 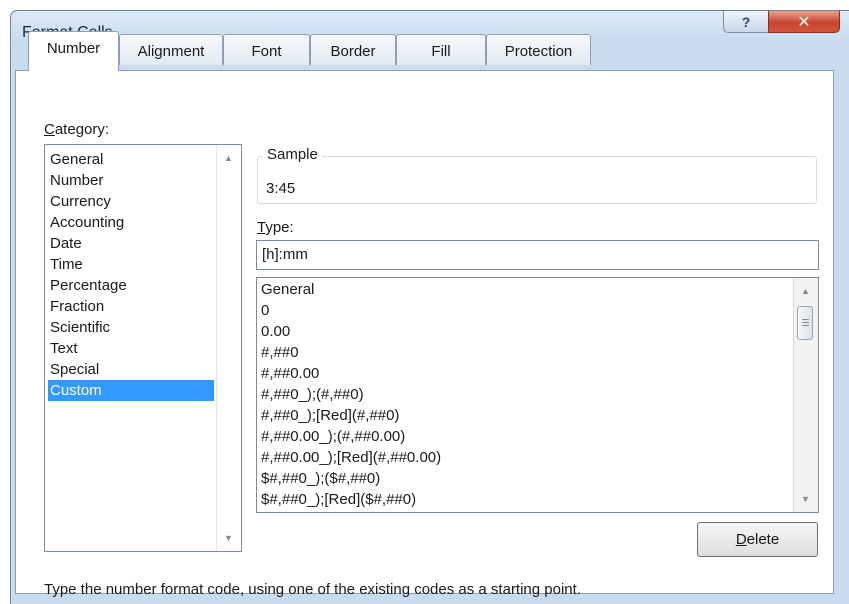 I want to click on type-list-item: #,##0.00, so click(x=290, y=373).